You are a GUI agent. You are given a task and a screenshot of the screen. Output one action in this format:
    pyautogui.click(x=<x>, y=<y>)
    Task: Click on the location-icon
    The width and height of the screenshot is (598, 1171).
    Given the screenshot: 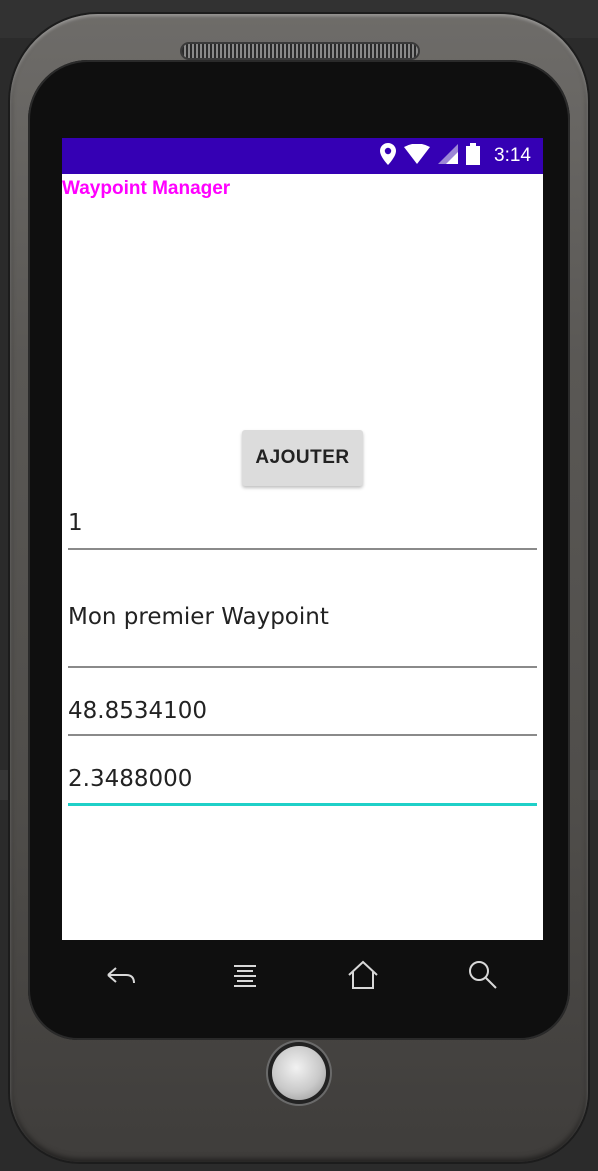 What is the action you would take?
    pyautogui.click(x=388, y=156)
    